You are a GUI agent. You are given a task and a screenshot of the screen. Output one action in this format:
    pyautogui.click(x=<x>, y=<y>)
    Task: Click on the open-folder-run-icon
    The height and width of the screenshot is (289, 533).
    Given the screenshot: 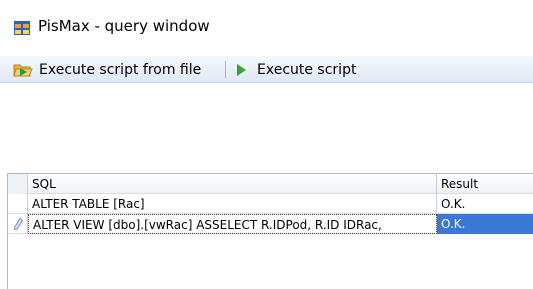 What is the action you would take?
    pyautogui.click(x=23, y=70)
    